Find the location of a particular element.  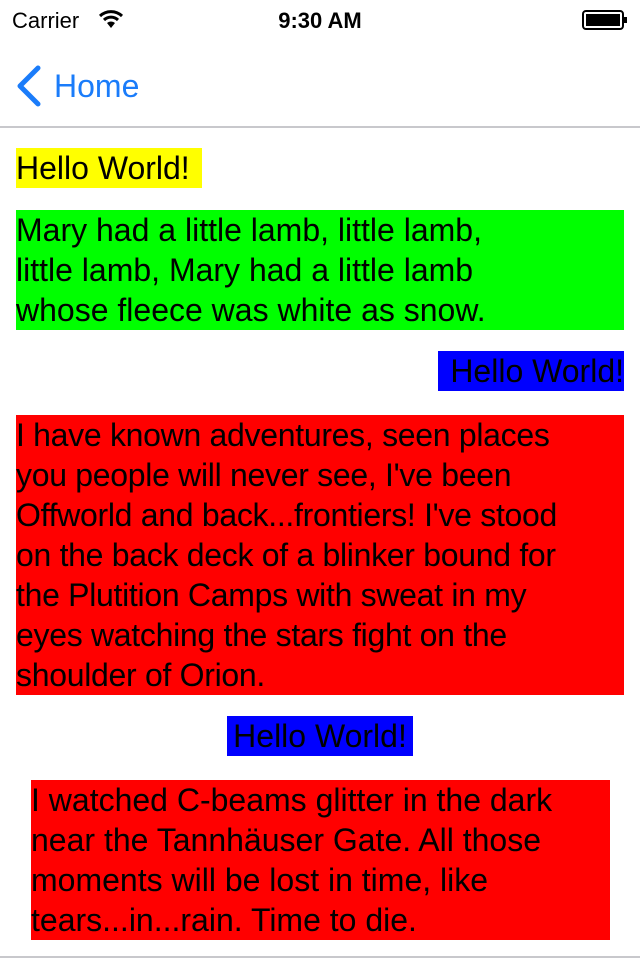

bottom-divider is located at coordinates (320, 957).